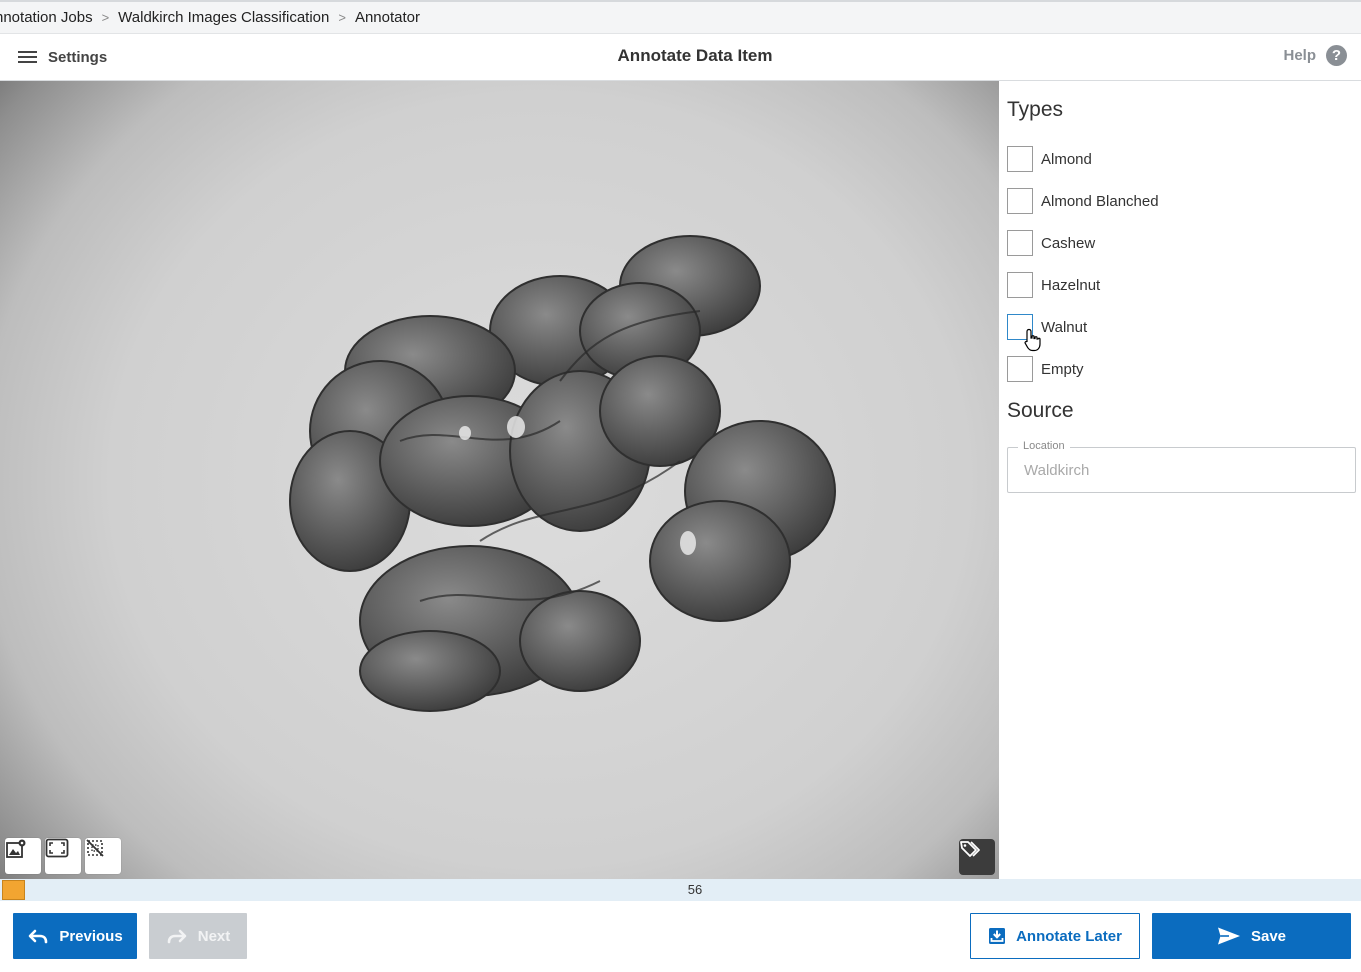  I want to click on hand-cursor-icon, so click(1032, 340).